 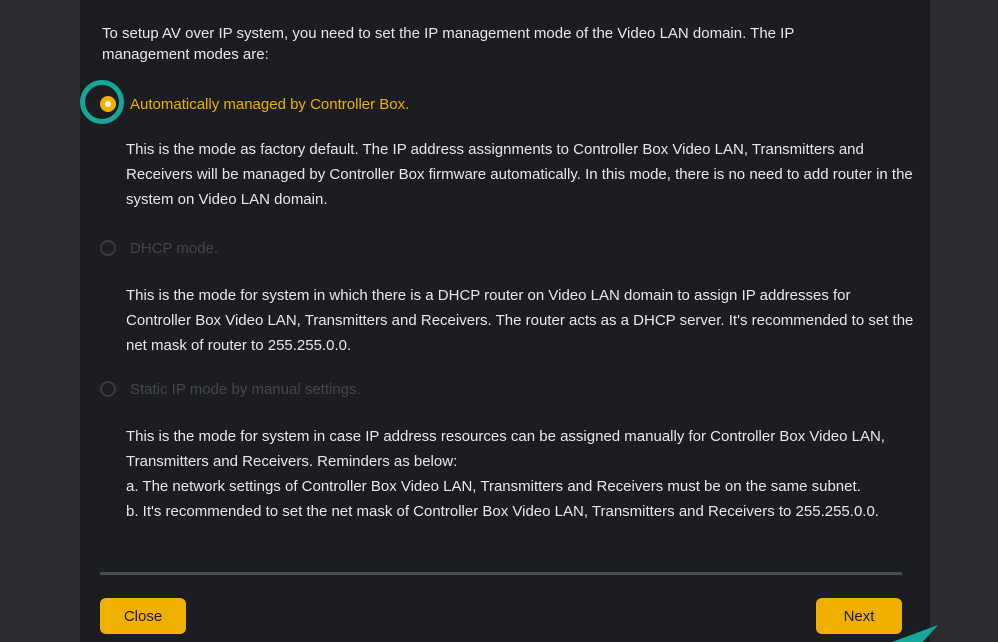 I want to click on highlight-ring-annotation, so click(x=102, y=102).